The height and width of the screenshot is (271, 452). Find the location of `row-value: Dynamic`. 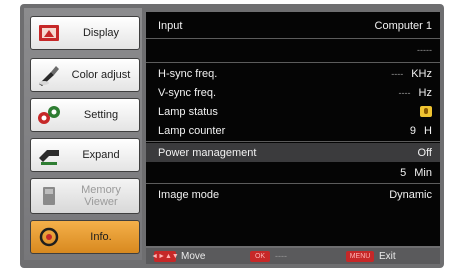

row-value: Dynamic is located at coordinates (410, 194).